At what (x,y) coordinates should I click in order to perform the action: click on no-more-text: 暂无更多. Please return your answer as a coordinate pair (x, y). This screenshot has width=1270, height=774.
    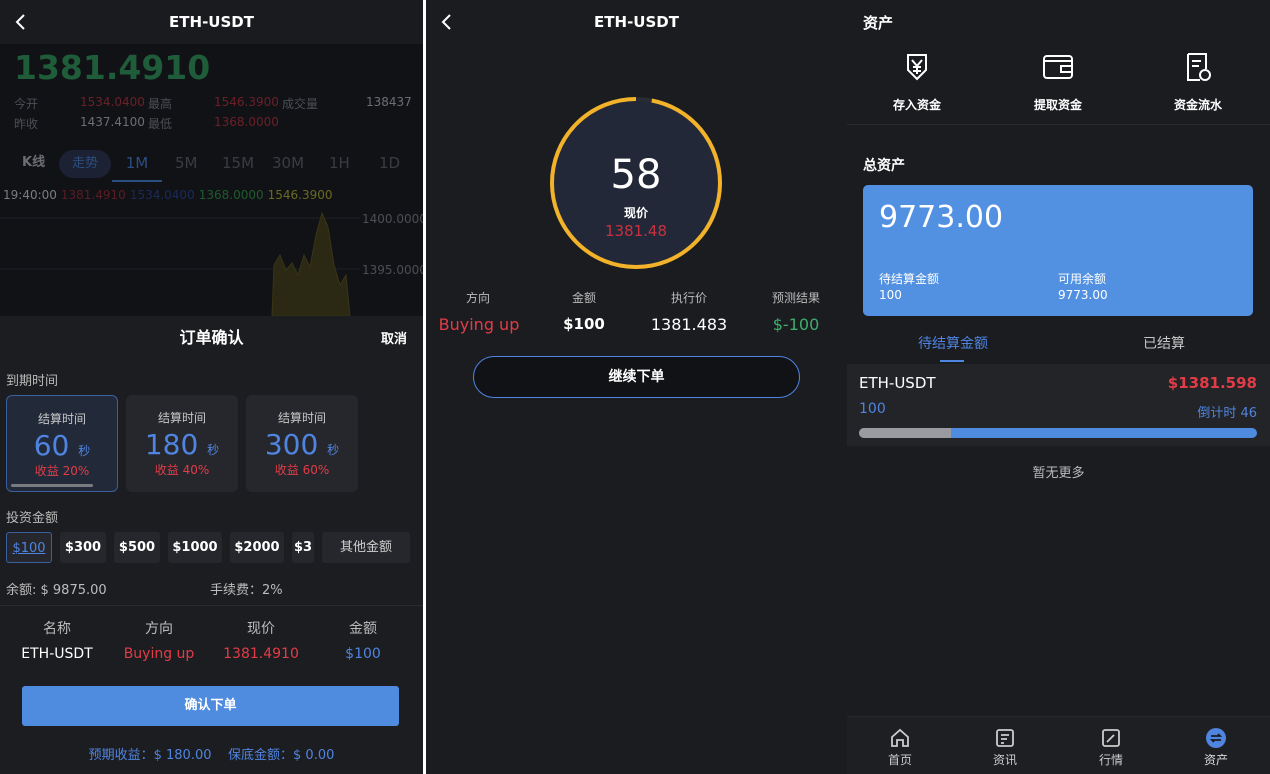
    Looking at the image, I should click on (1058, 473).